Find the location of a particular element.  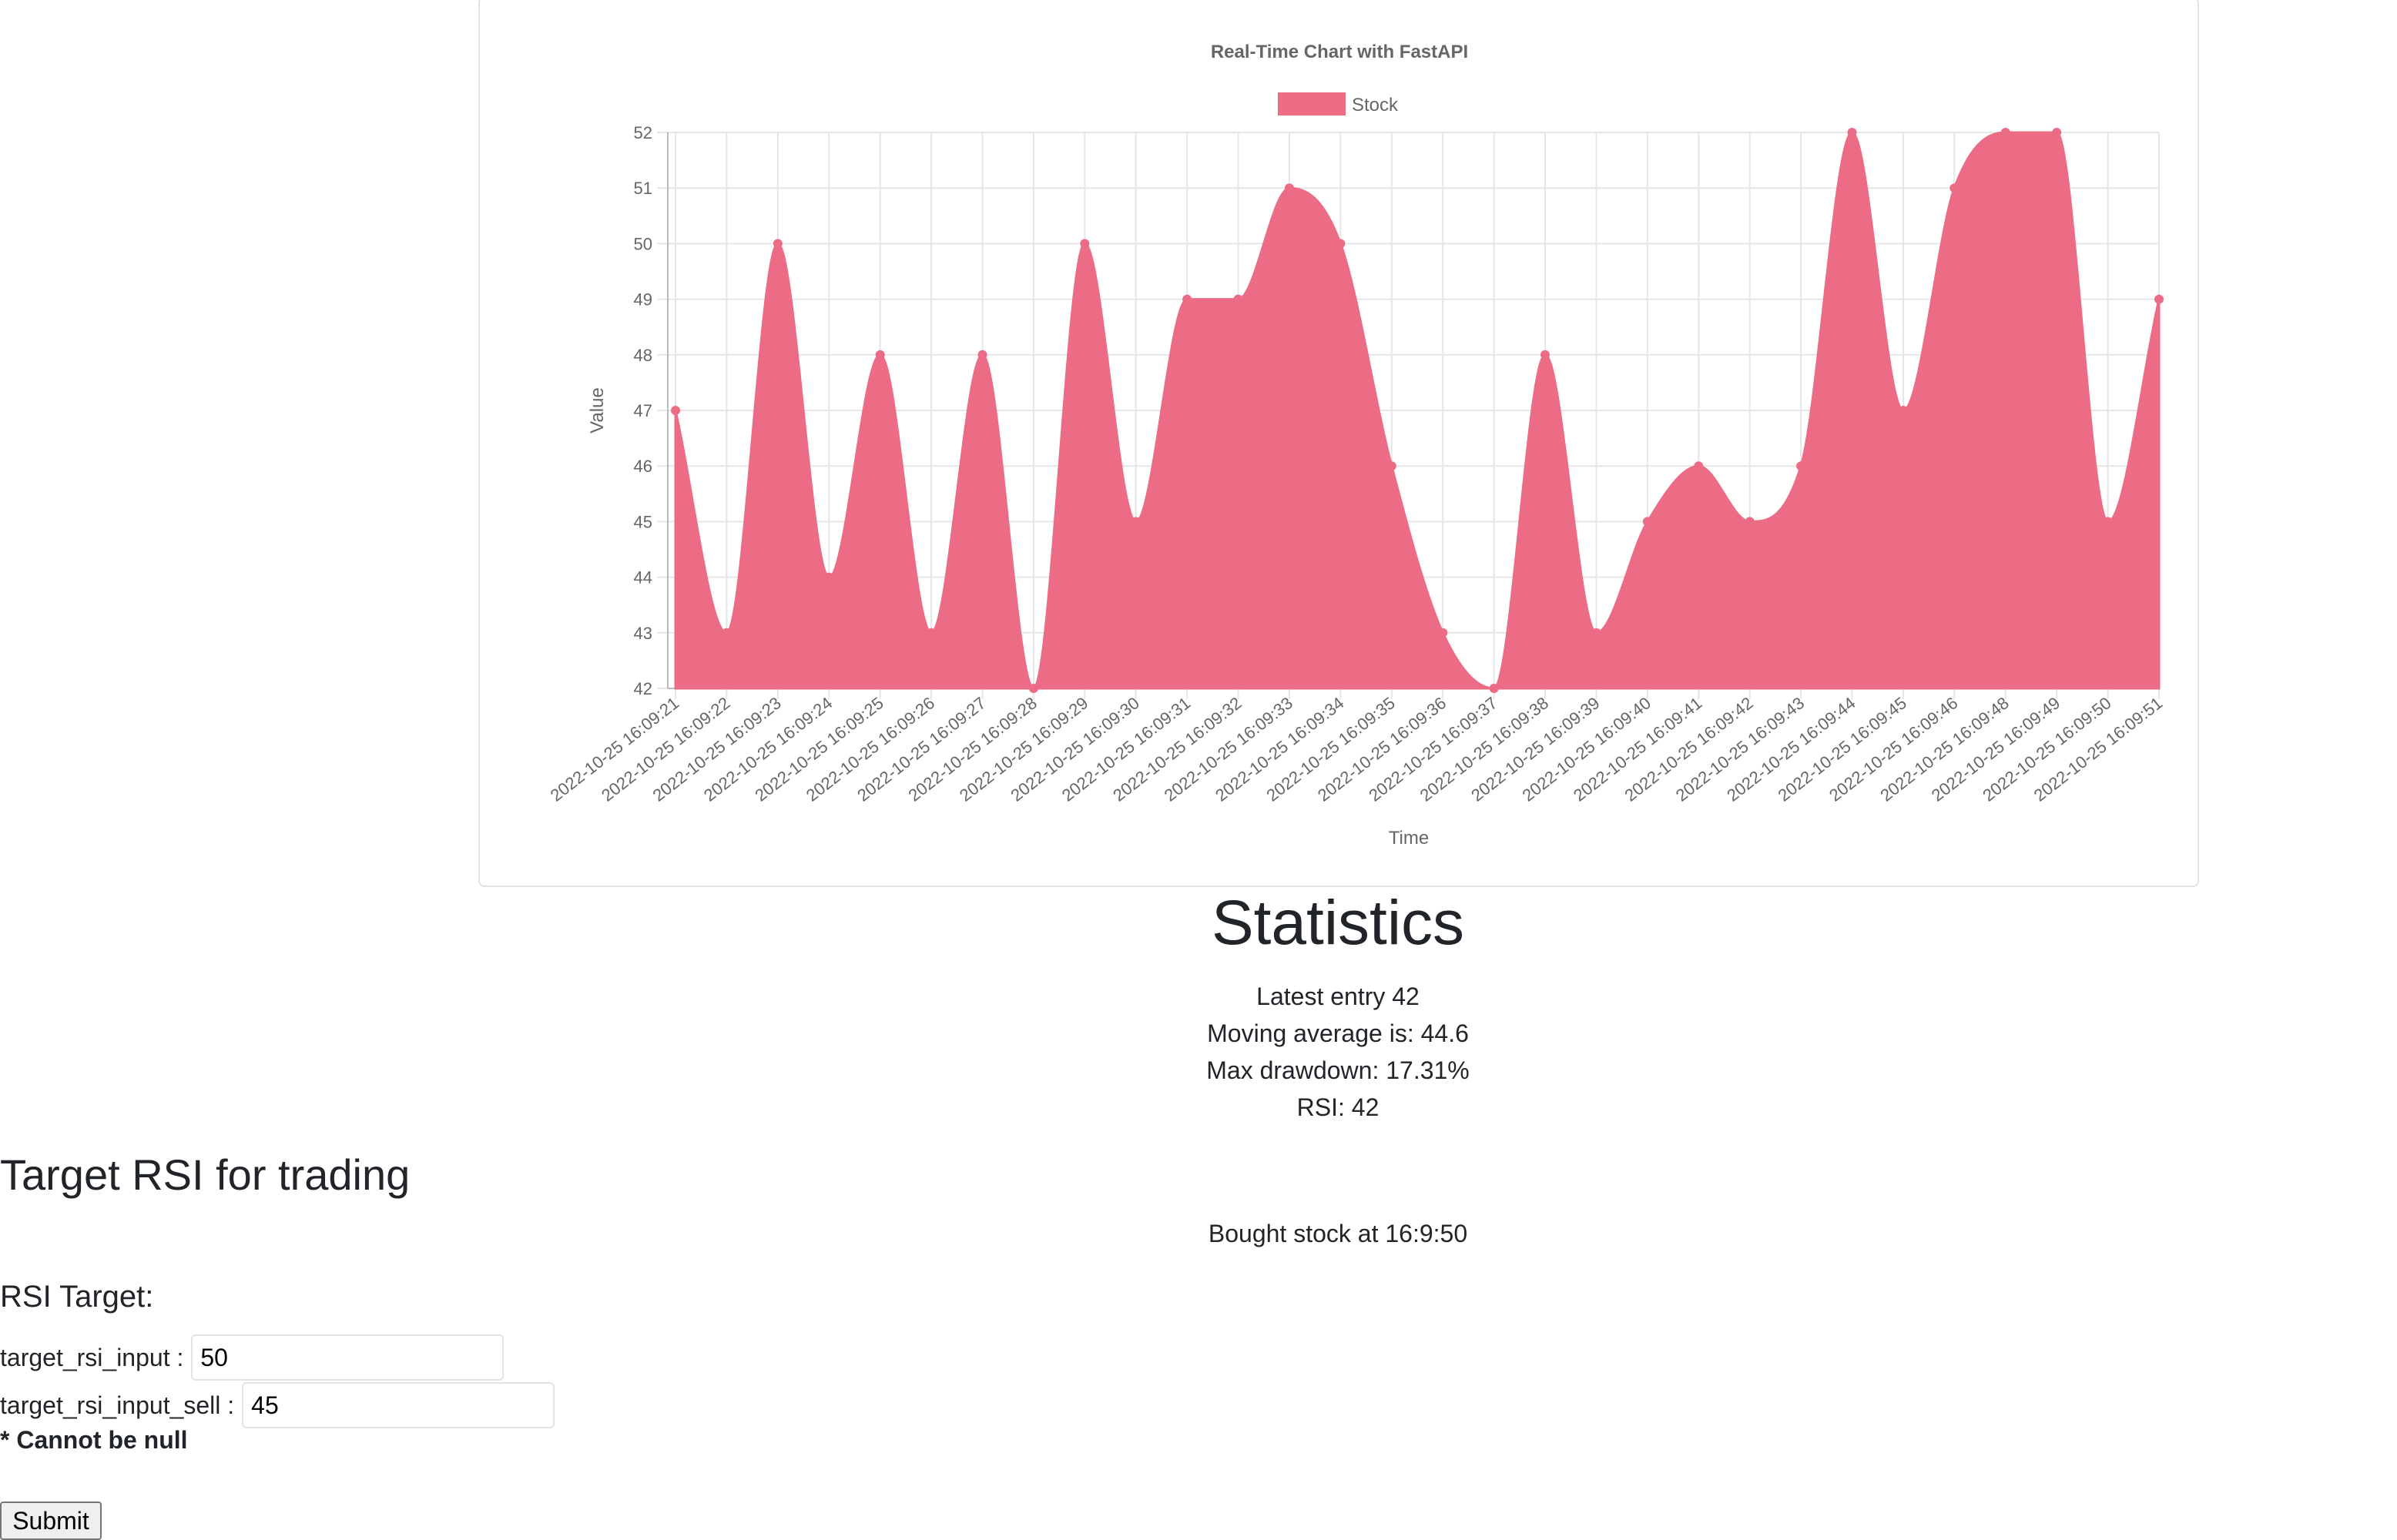

buy-rsi-label: target_rsi_input : is located at coordinates (92, 1357).